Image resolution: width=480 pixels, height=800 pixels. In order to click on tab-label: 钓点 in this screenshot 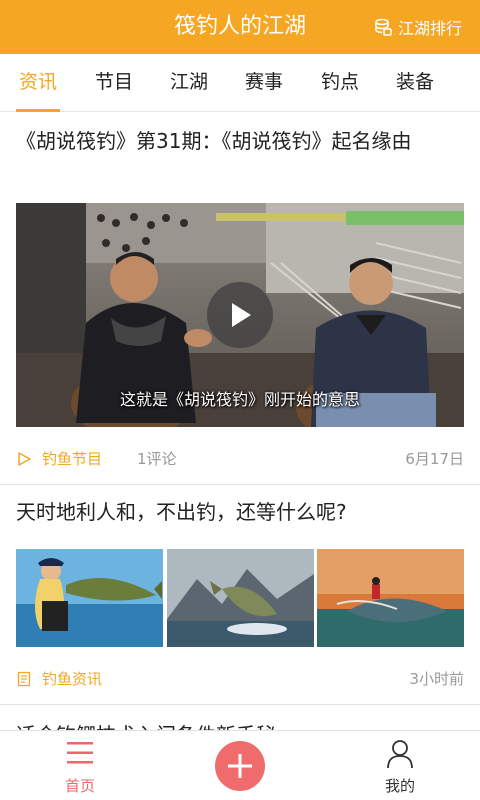, I will do `click(339, 82)`.